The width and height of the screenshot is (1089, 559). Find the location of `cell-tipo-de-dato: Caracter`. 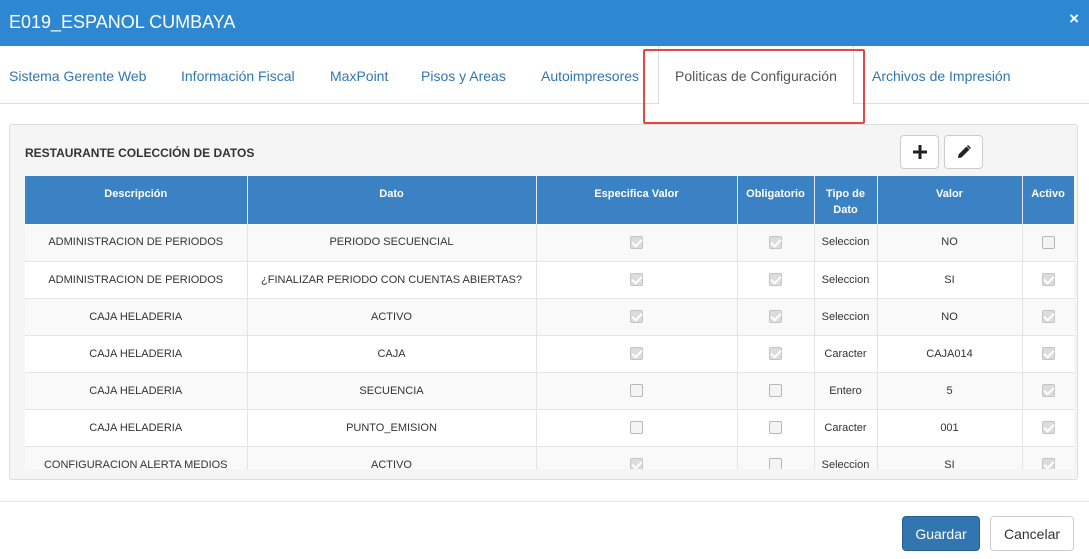

cell-tipo-de-dato: Caracter is located at coordinates (846, 428).